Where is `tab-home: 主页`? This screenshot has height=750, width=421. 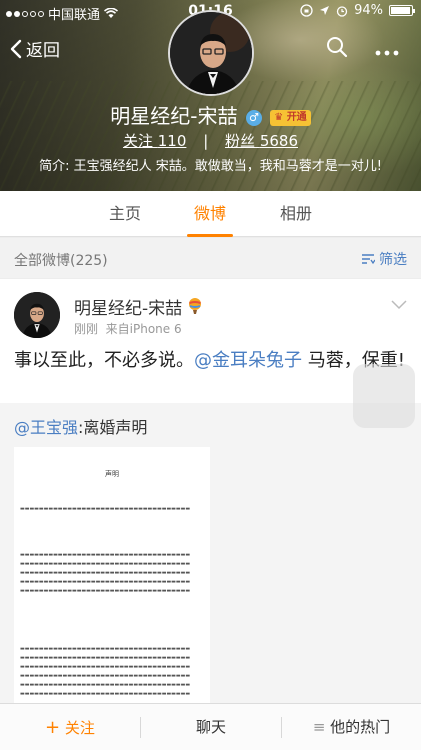
tab-home: 主页 is located at coordinates (125, 214).